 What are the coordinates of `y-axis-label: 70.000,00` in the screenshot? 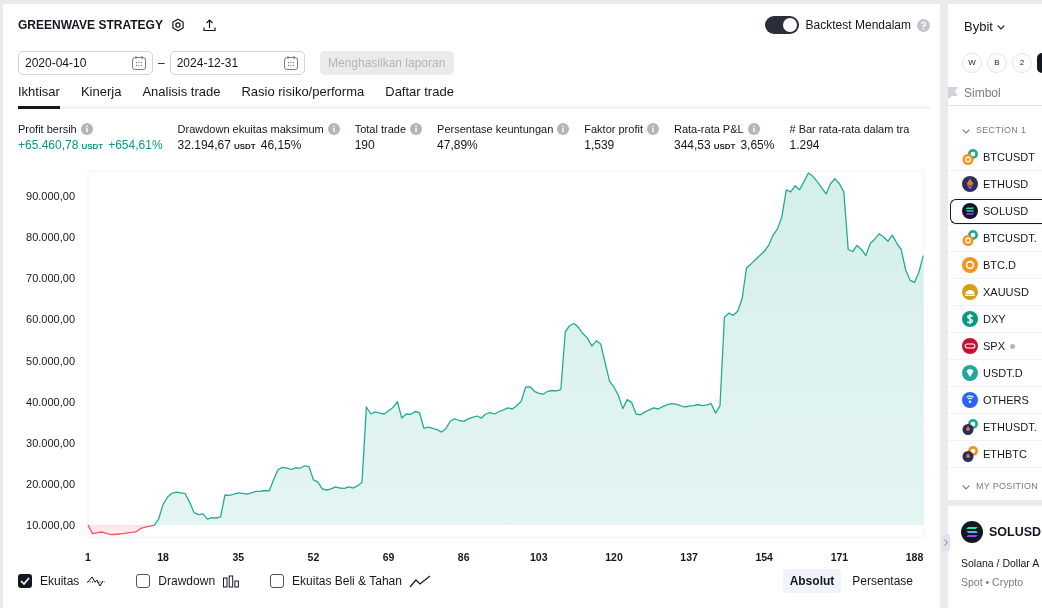 It's located at (50, 278).